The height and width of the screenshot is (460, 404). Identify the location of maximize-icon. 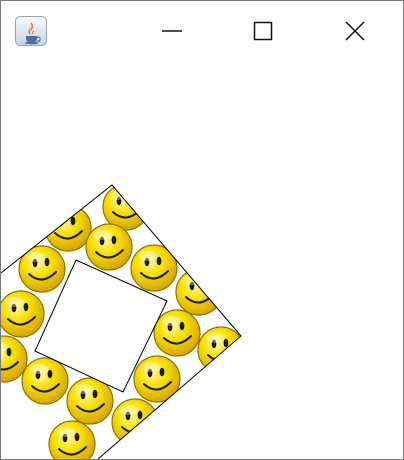
(263, 31).